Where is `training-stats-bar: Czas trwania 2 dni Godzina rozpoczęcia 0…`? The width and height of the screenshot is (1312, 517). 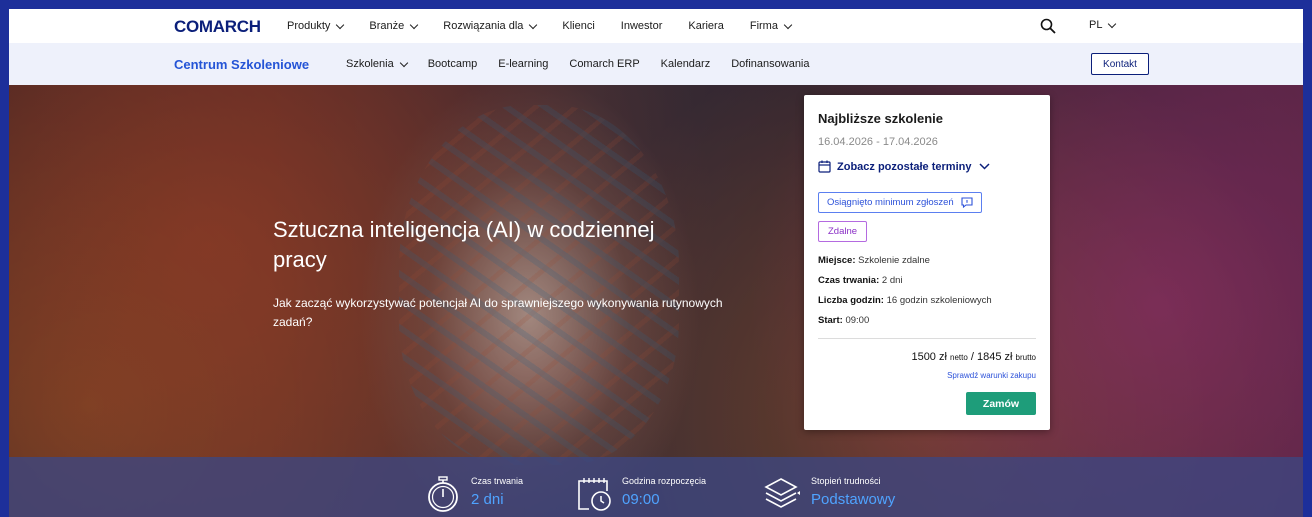 training-stats-bar: Czas trwania 2 dni Godzina rozpoczęcia 0… is located at coordinates (656, 487).